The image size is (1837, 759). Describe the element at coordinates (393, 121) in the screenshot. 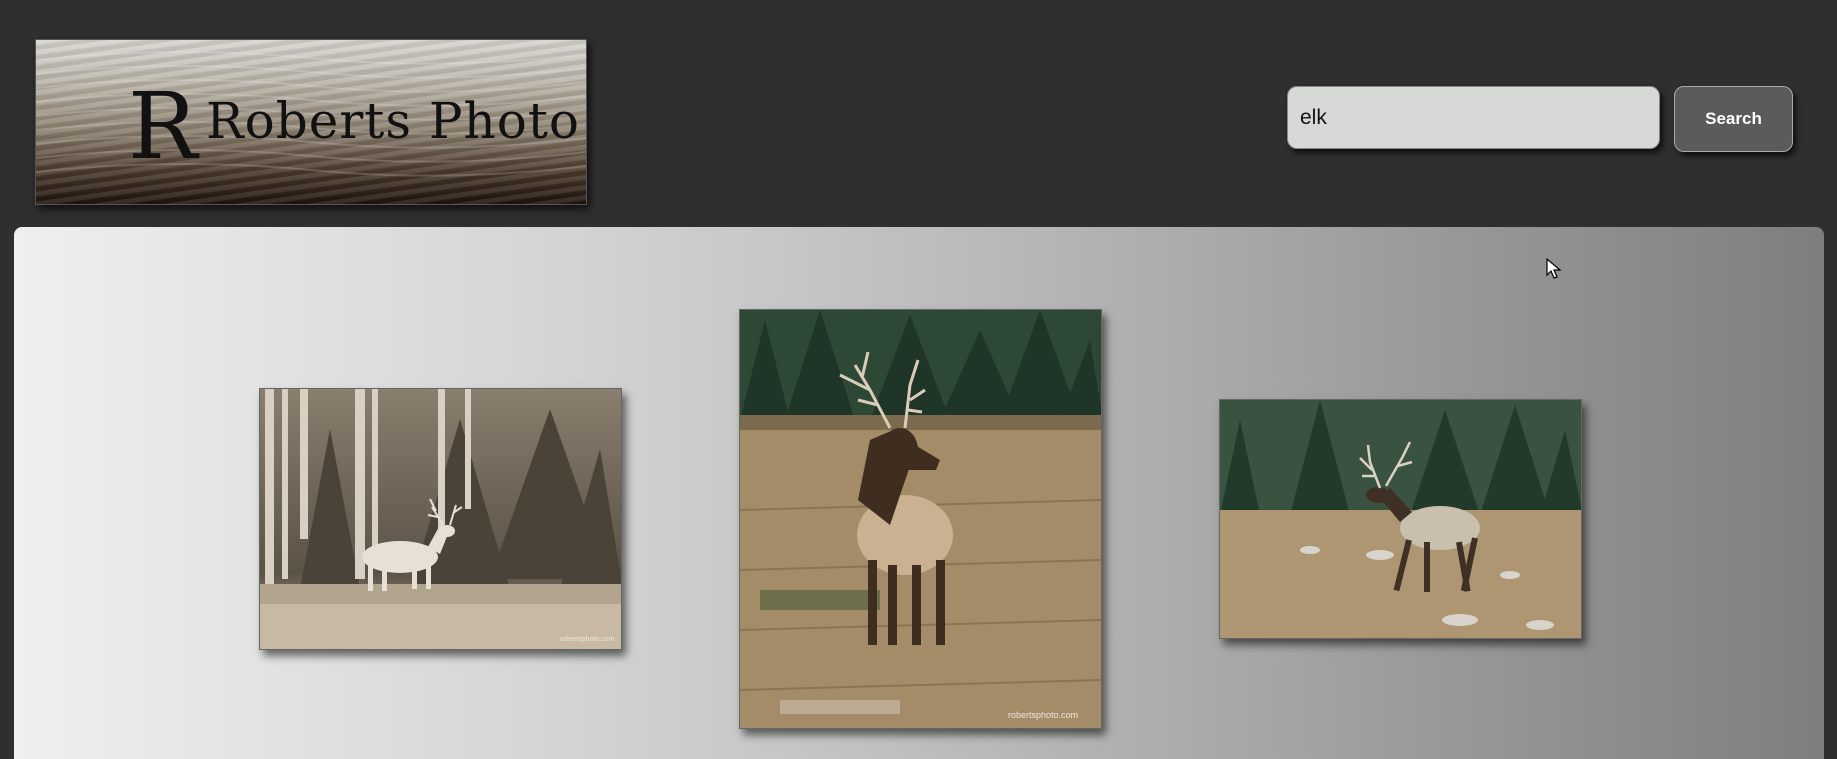

I see `logo-text: Roberts Photo` at that location.